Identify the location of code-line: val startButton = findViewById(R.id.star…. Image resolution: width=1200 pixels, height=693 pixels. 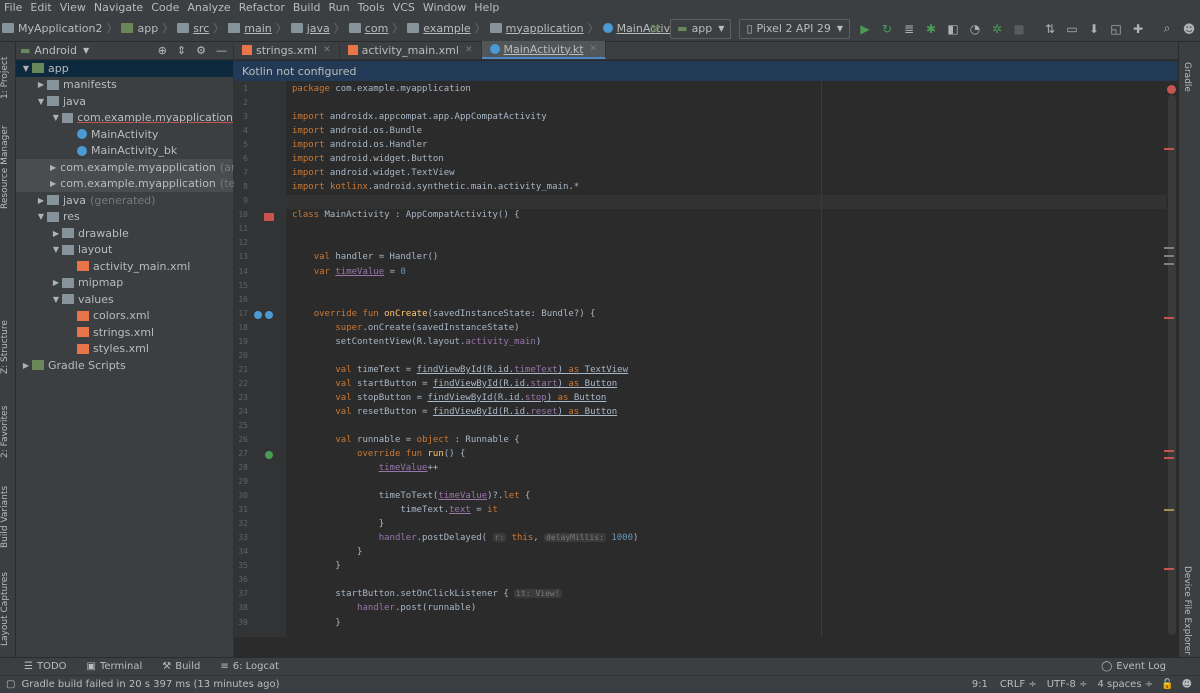
(454, 384).